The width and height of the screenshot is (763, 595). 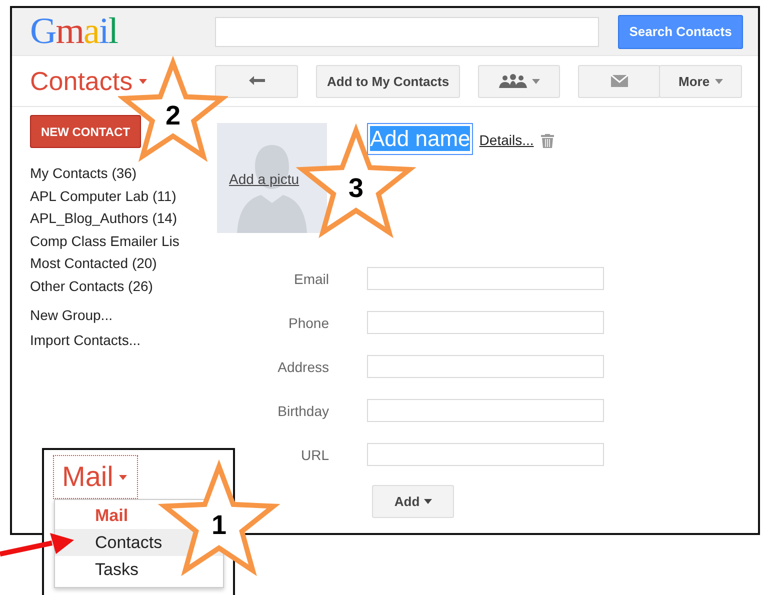 What do you see at coordinates (123, 195) in the screenshot?
I see `contact-group-item: APL Computer Lab (11)` at bounding box center [123, 195].